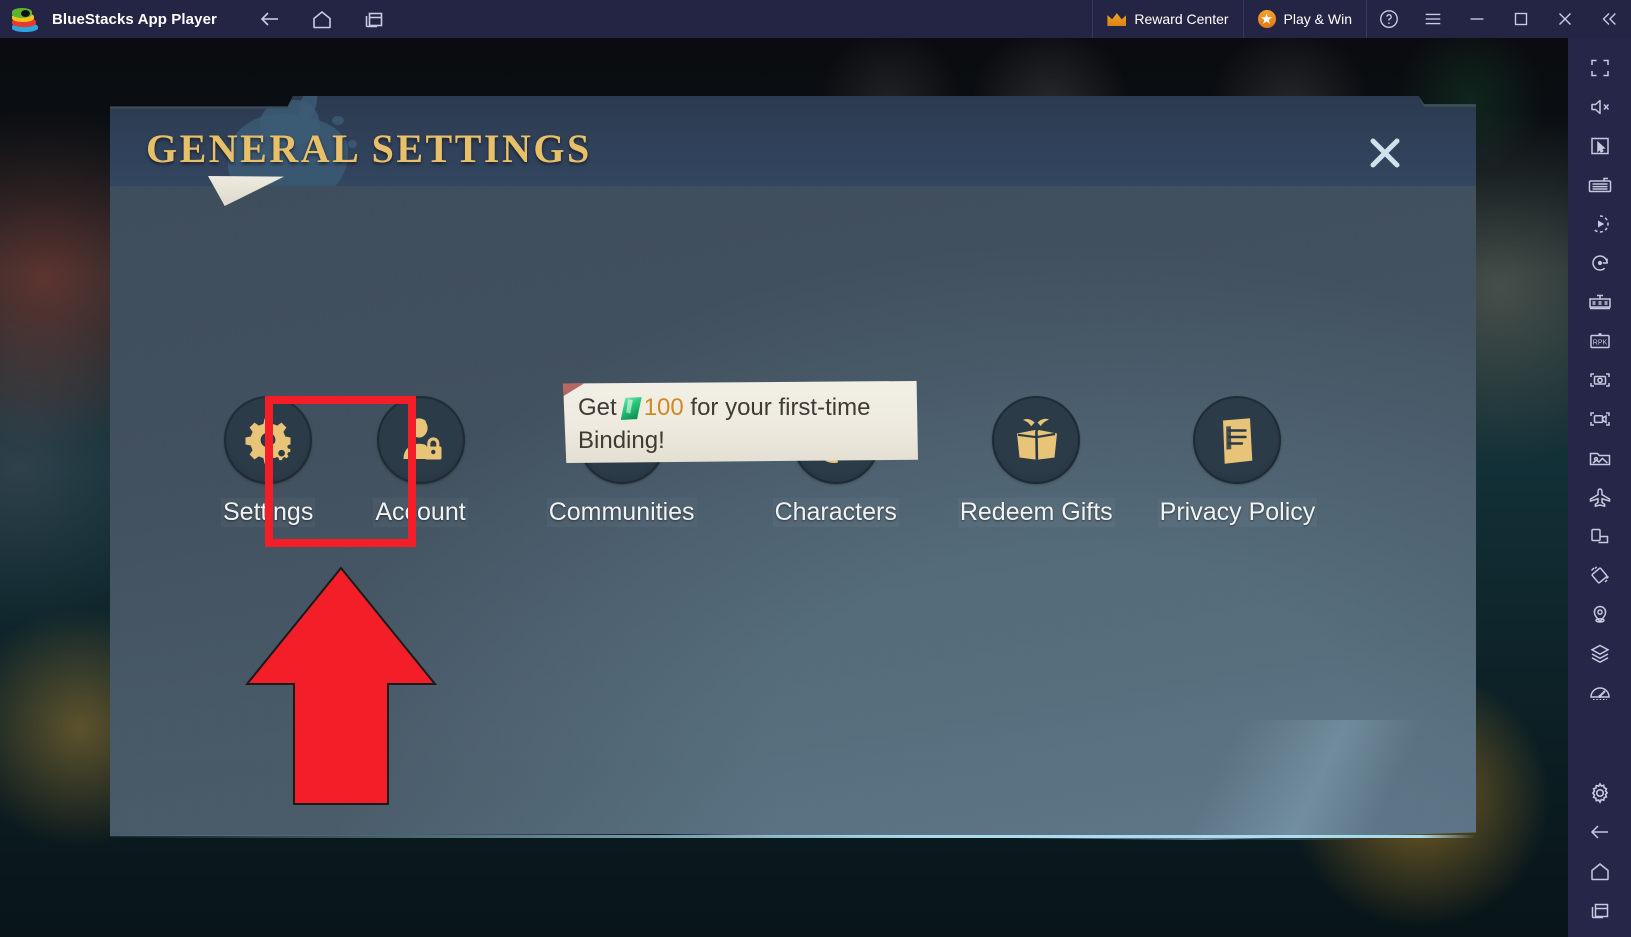 This screenshot has width=1631, height=937. I want to click on sidebar-layers, so click(1599, 652).